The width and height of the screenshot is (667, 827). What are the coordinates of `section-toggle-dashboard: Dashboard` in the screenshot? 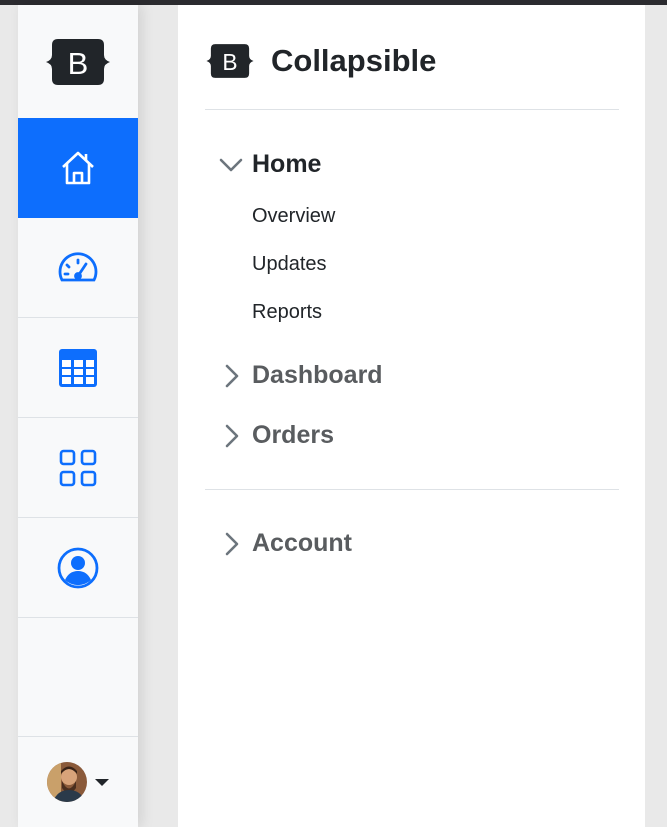 It's located at (300, 375).